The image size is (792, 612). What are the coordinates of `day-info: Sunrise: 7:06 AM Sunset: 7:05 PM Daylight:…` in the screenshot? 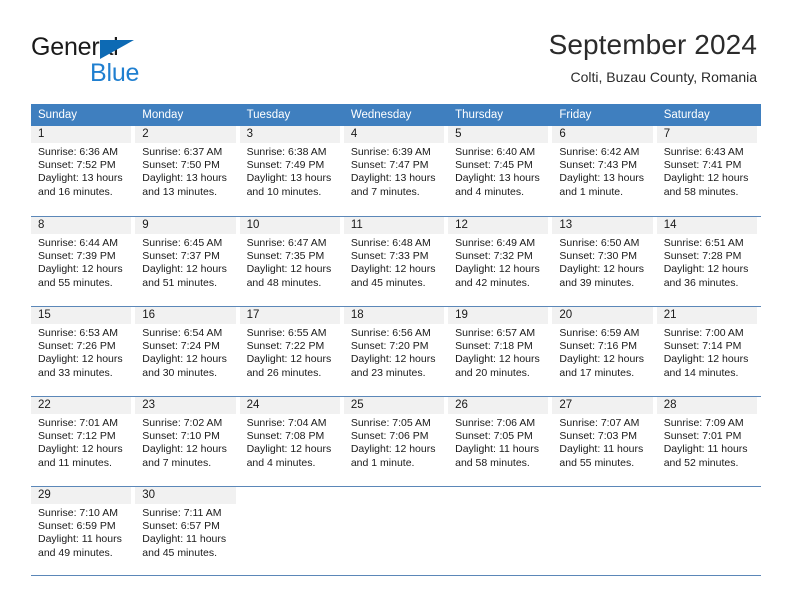 It's located at (498, 442).